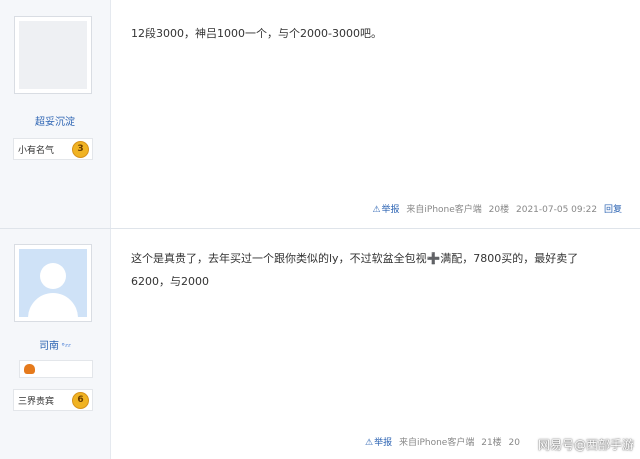 This screenshot has height=459, width=640. Describe the element at coordinates (585, 445) in the screenshot. I see `watermark-text: 网易号@西部手游` at that location.